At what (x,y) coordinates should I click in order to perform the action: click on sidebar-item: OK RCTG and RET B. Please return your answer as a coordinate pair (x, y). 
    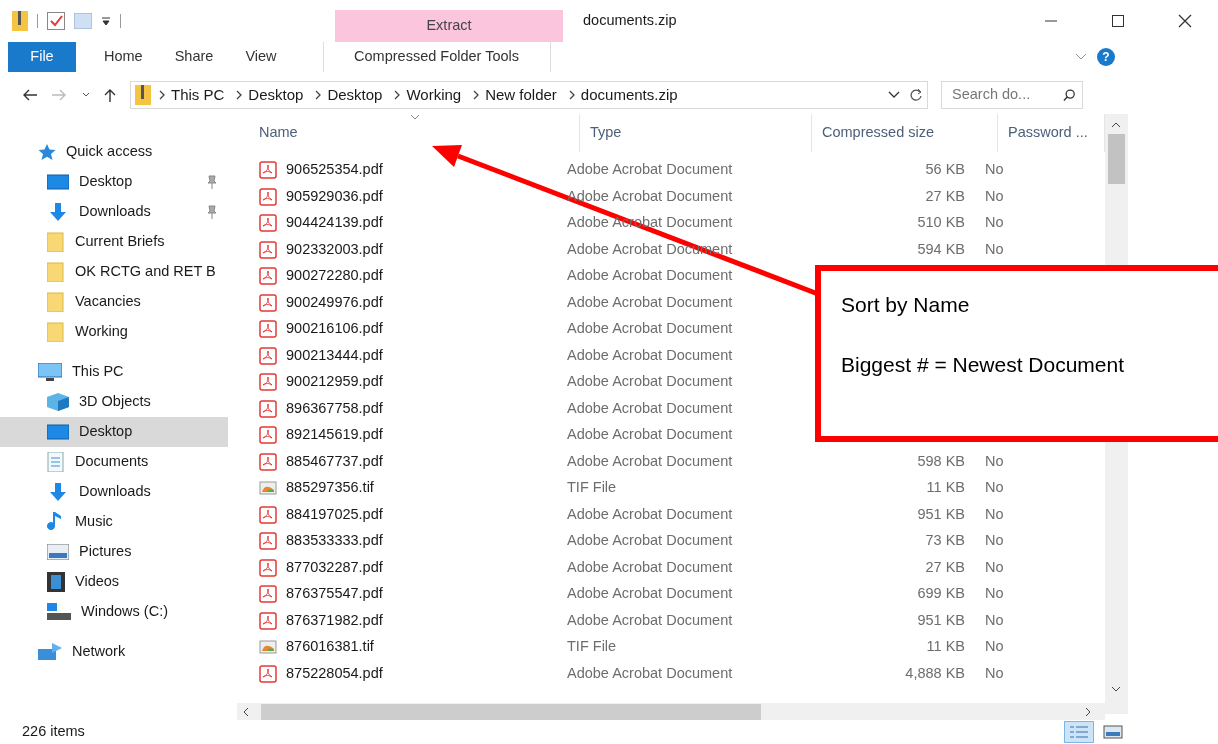
    Looking at the image, I should click on (114, 272).